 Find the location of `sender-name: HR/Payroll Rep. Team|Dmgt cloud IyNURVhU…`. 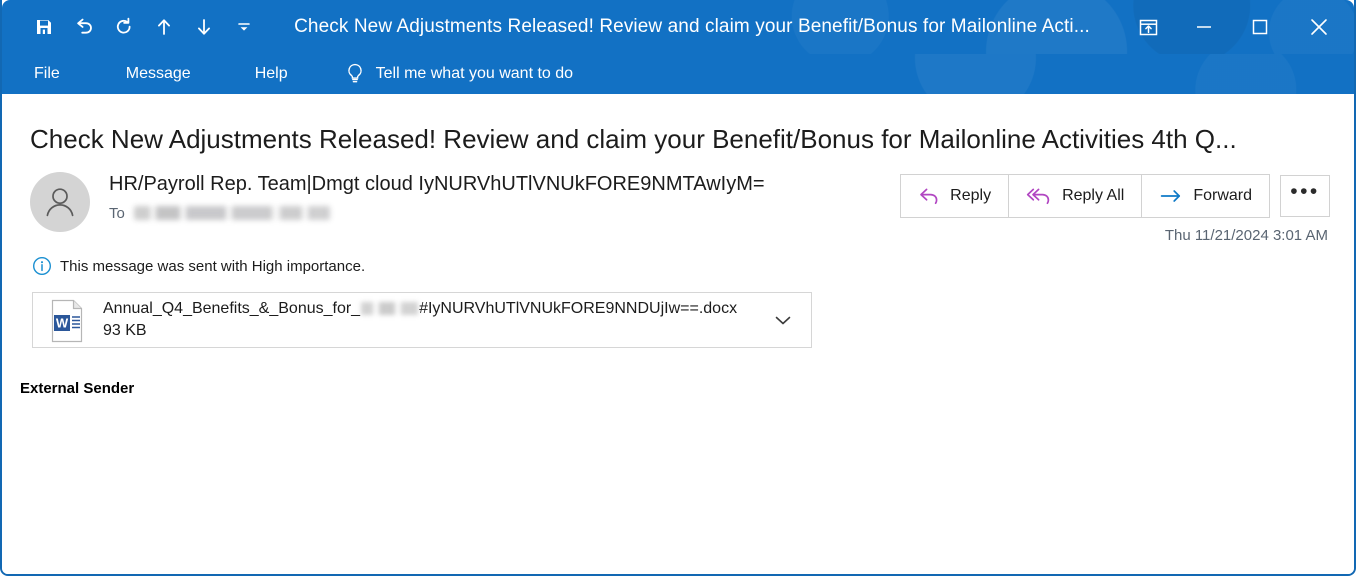

sender-name: HR/Payroll Rep. Team|Dmgt cloud IyNURVhU… is located at coordinates (504, 184).